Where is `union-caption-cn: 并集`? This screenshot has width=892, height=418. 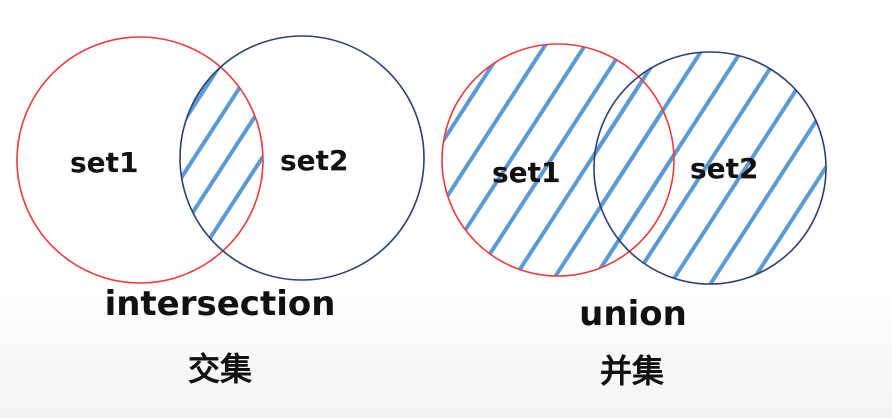
union-caption-cn: 并集 is located at coordinates (631, 371).